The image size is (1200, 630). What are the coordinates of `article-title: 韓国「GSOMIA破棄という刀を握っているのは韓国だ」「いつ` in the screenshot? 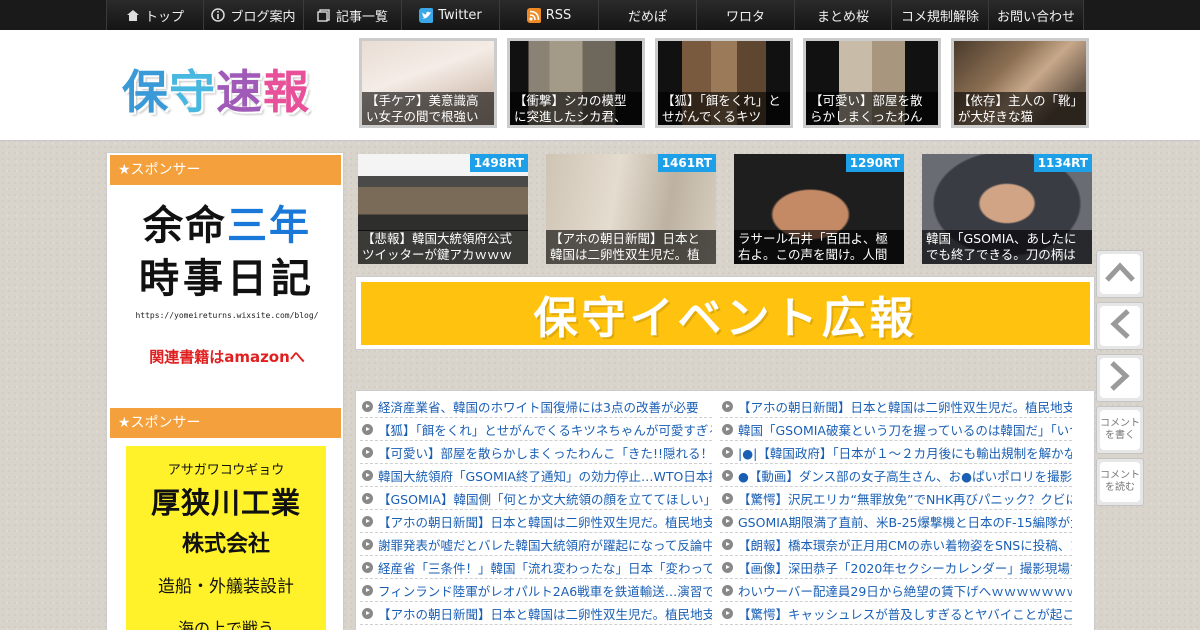 It's located at (905, 430).